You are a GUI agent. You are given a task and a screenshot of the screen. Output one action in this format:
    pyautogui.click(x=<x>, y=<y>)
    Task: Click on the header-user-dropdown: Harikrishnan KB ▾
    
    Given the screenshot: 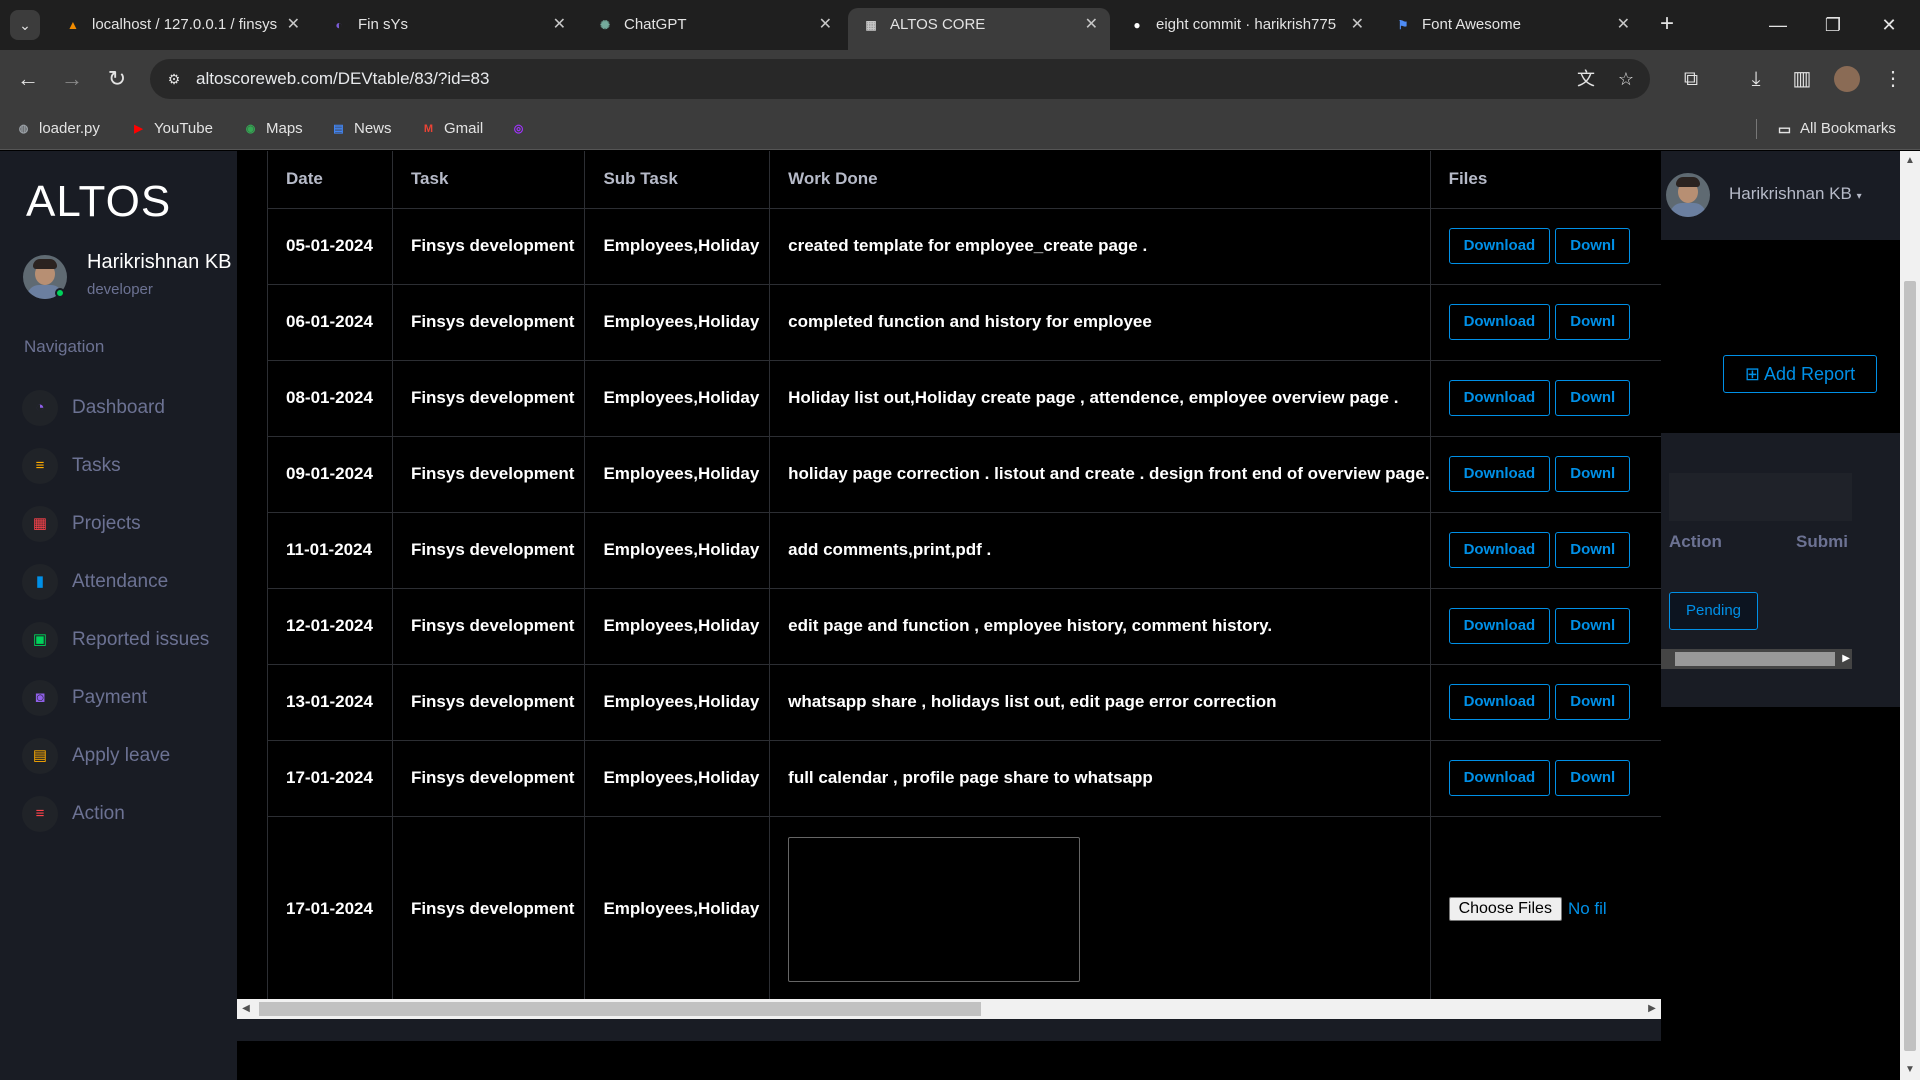 What is the action you would take?
    pyautogui.click(x=1795, y=194)
    